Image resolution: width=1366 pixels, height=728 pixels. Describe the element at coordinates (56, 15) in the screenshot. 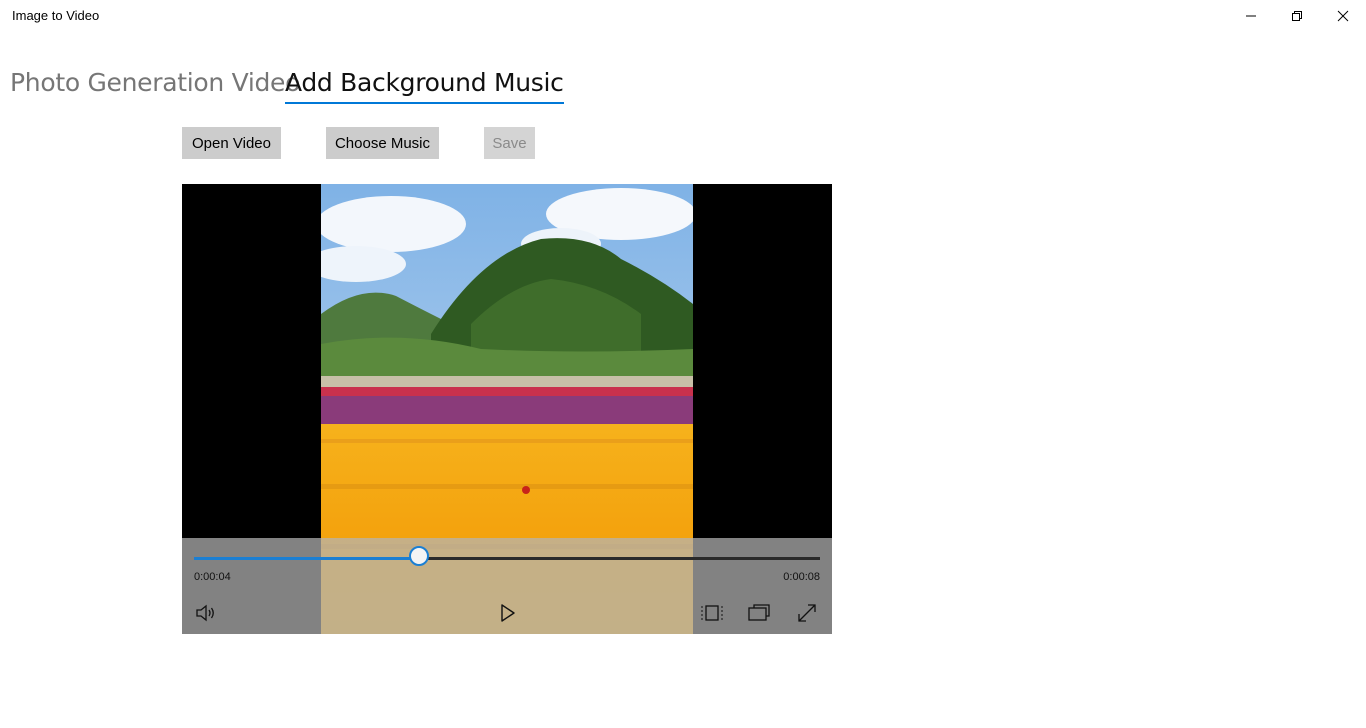

I see `app-title: Image to Video` at that location.